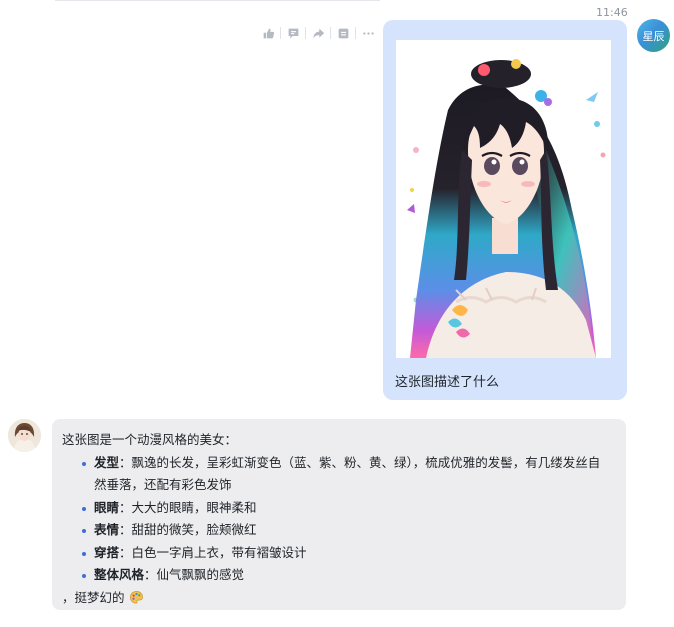  What do you see at coordinates (346, 575) in the screenshot?
I see `list-item: 整体风格：仙气飘飘的感觉` at bounding box center [346, 575].